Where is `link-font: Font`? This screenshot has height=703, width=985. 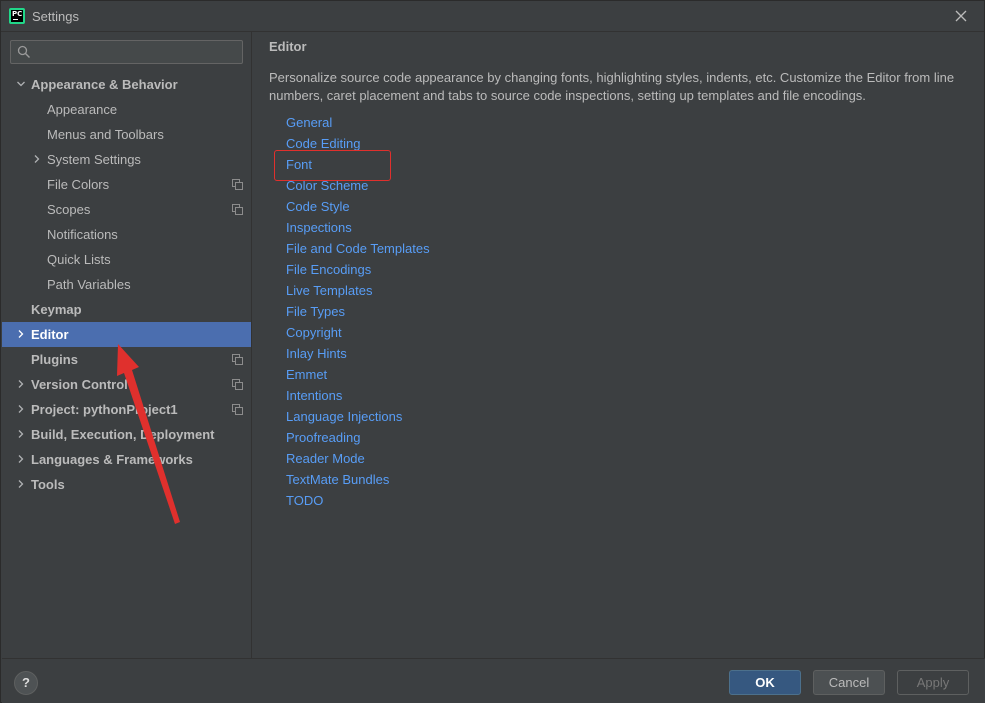 link-font: Font is located at coordinates (299, 164).